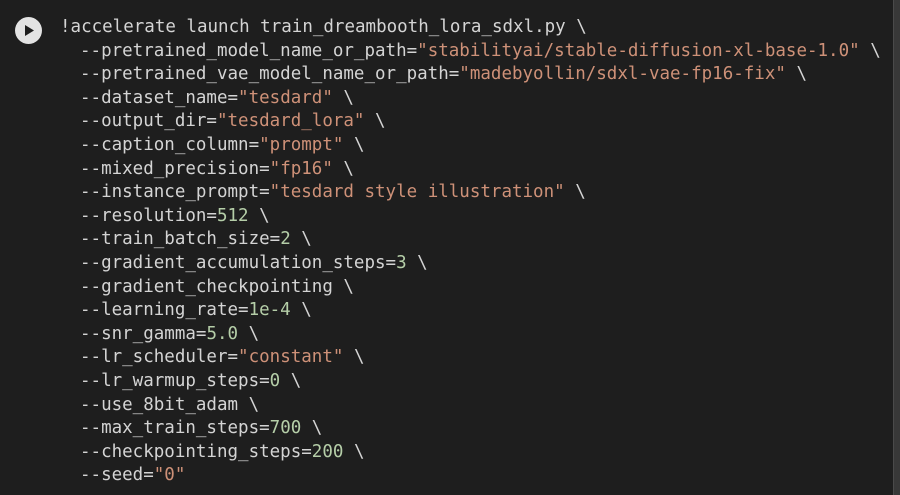 This screenshot has height=495, width=900. I want to click on argument-flag: --instance_prompt=, so click(175, 192).